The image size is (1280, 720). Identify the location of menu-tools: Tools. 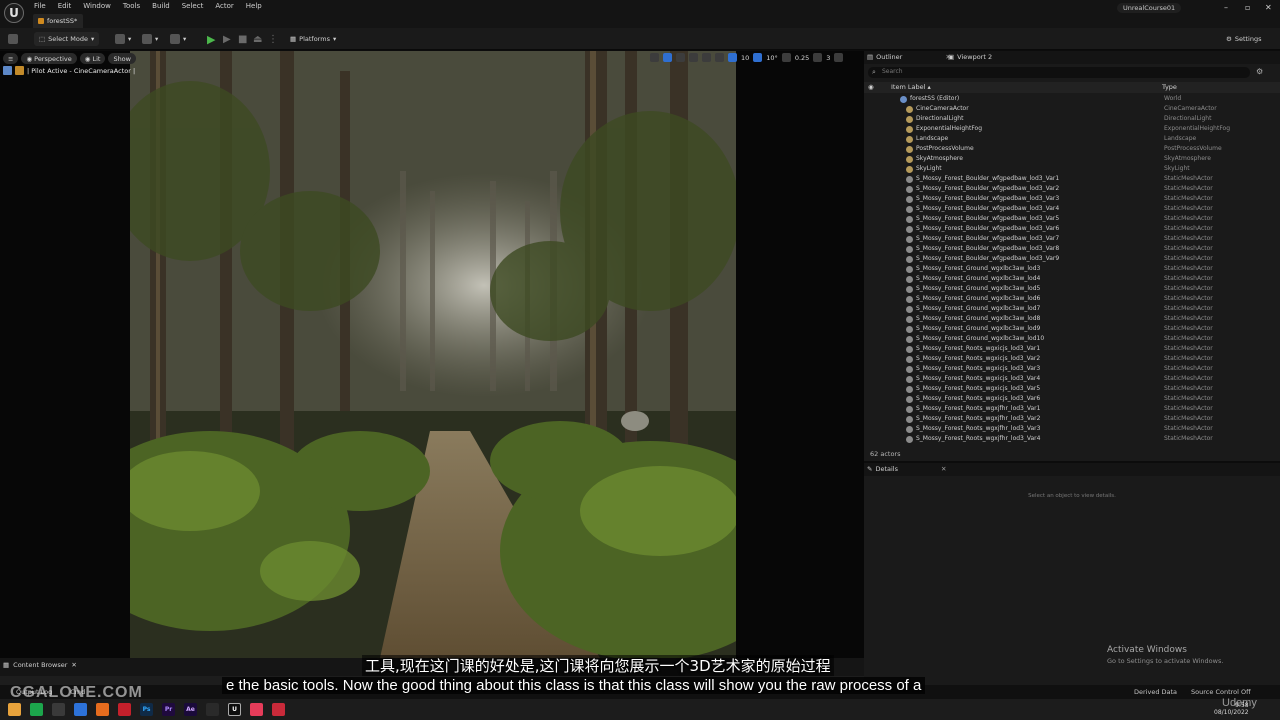
(131, 6).